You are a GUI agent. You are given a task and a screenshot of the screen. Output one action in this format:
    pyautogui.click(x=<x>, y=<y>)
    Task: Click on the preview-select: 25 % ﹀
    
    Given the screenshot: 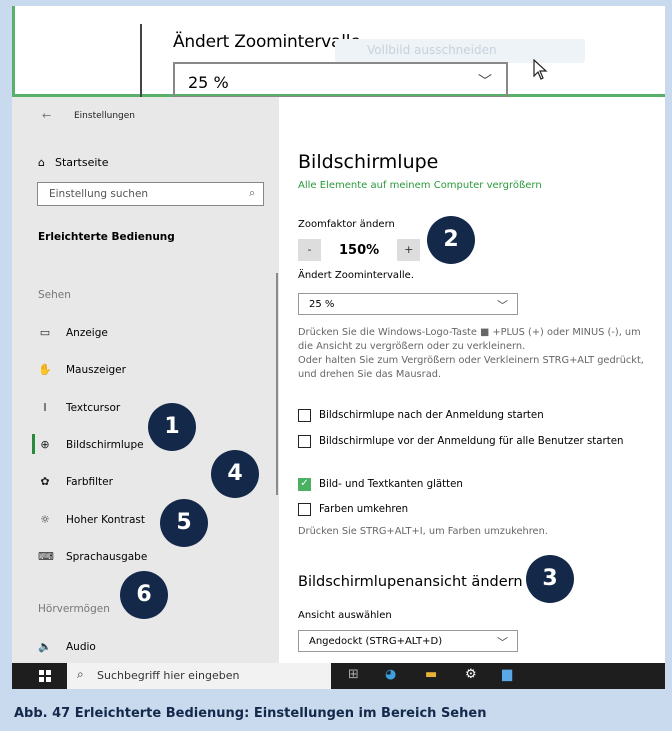 What is the action you would take?
    pyautogui.click(x=340, y=80)
    